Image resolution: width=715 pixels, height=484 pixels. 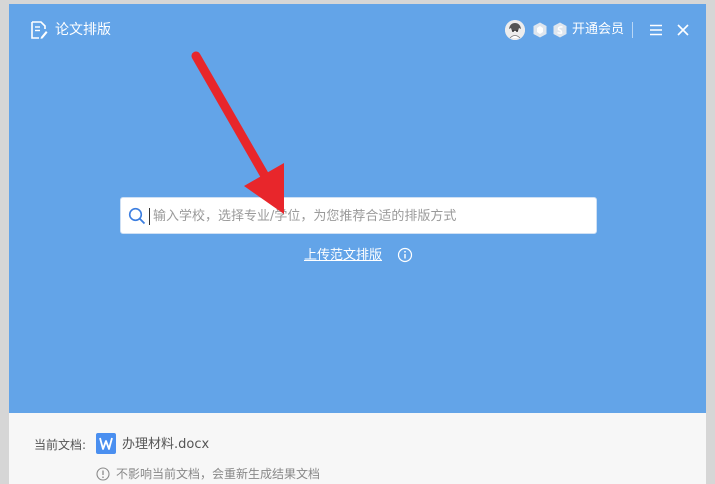 I want to click on app-title: 论文排版, so click(x=83, y=30).